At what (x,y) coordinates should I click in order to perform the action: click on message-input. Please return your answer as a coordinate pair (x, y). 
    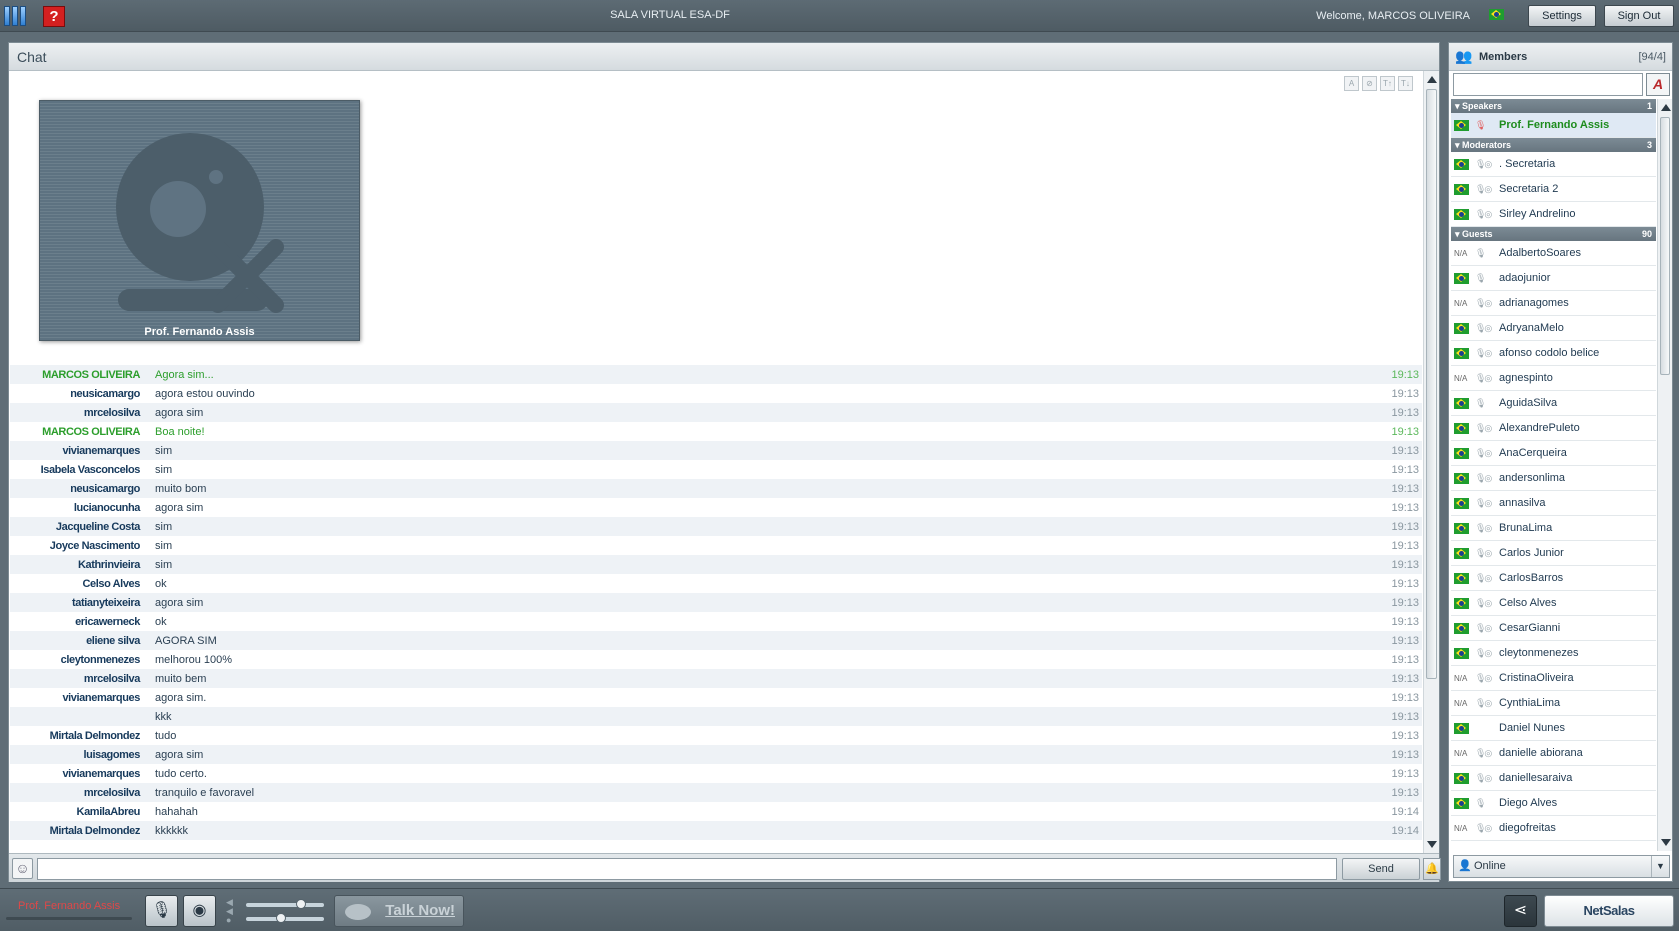
    Looking at the image, I should click on (687, 869).